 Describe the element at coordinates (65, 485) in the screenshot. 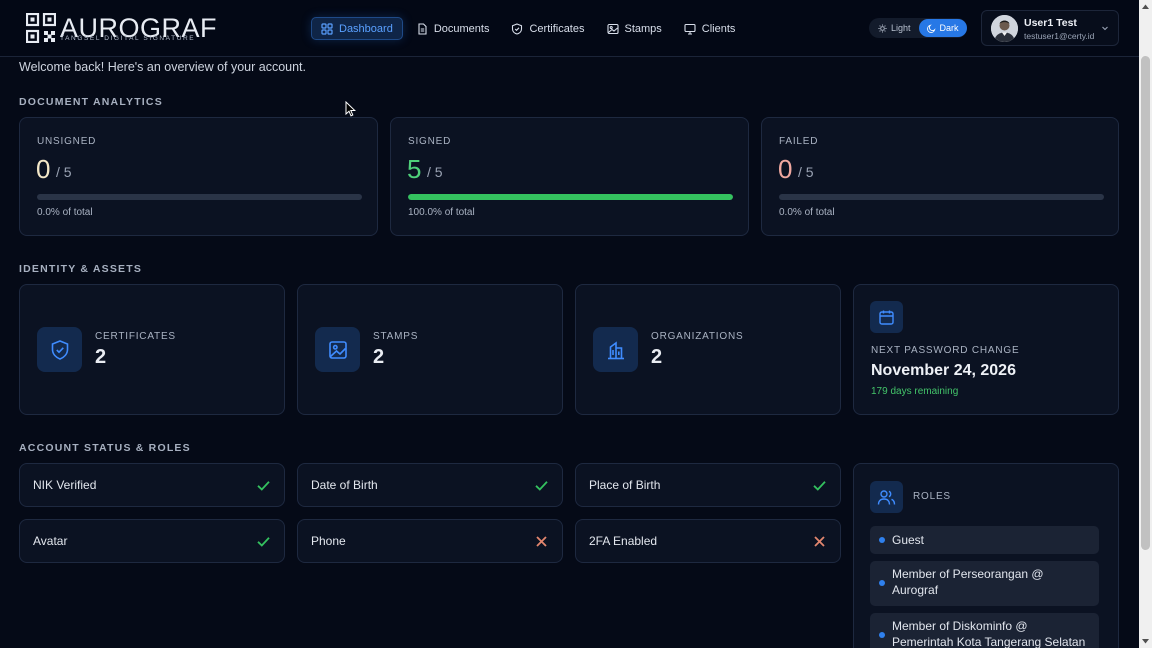

I see `status-label: NIK Verified` at that location.